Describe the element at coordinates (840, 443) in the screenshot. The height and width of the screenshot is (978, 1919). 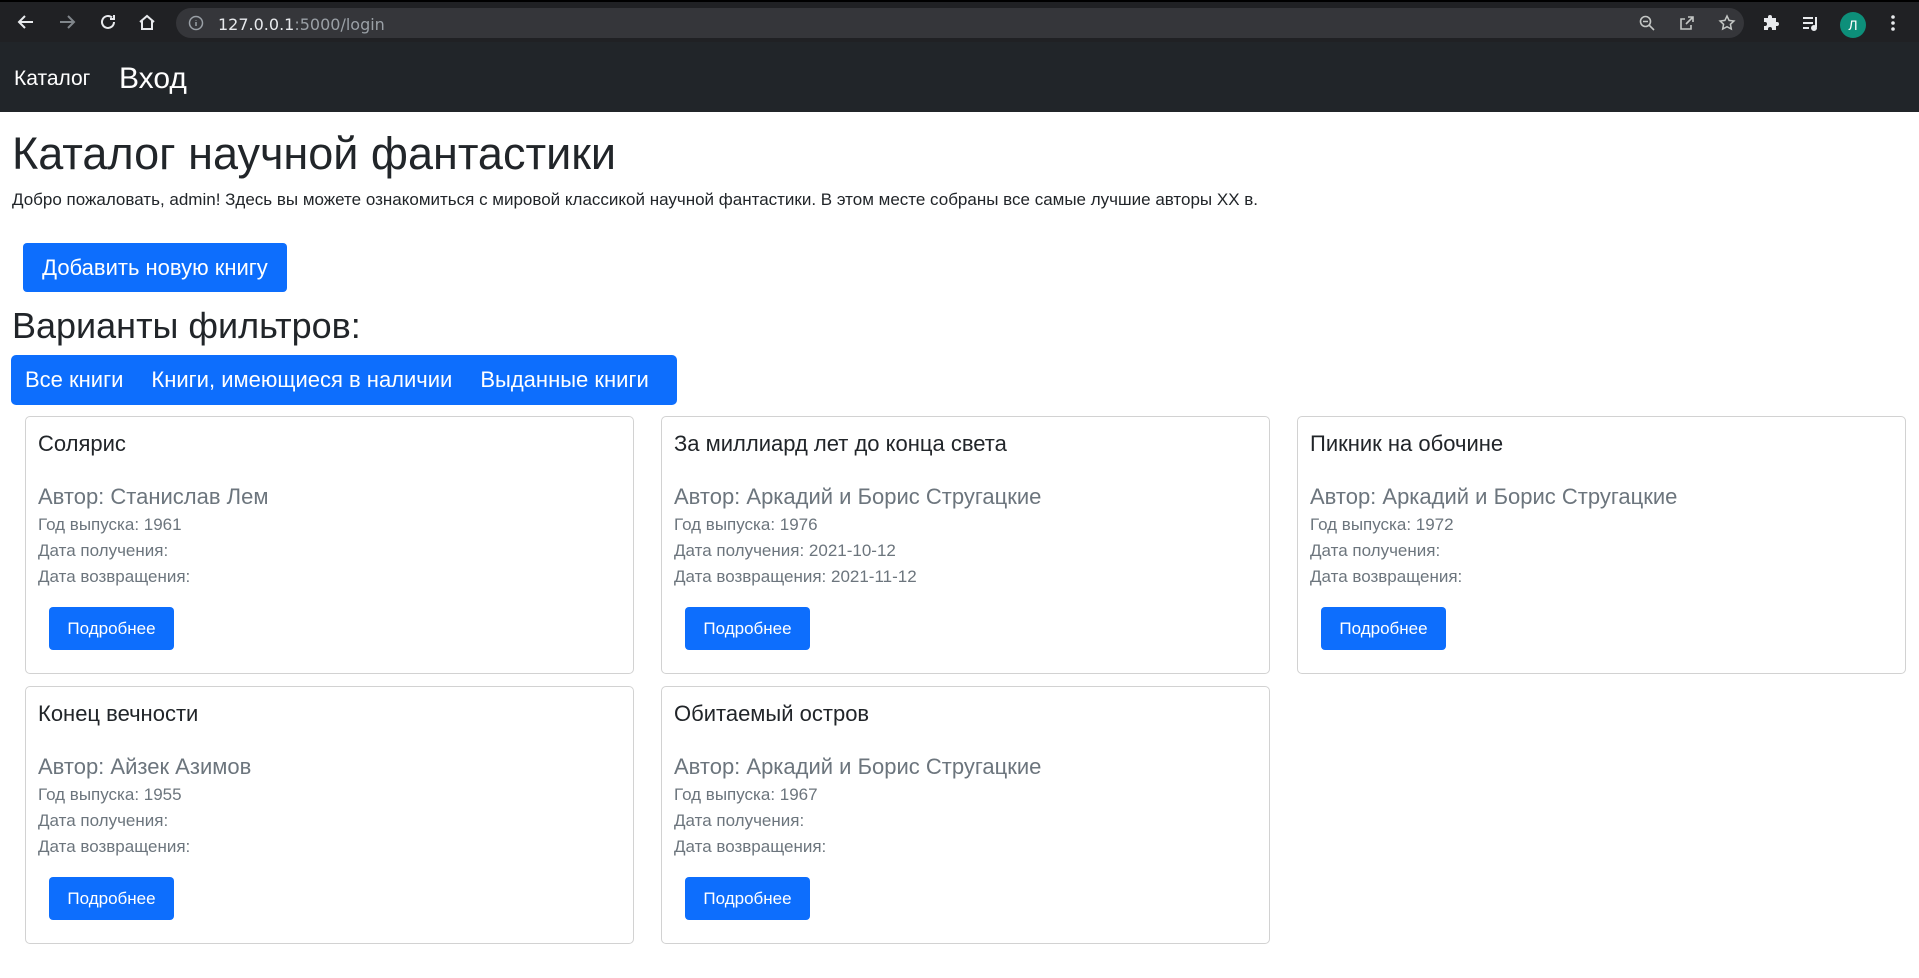
I see `book-title: За миллиард лет до конца света` at that location.